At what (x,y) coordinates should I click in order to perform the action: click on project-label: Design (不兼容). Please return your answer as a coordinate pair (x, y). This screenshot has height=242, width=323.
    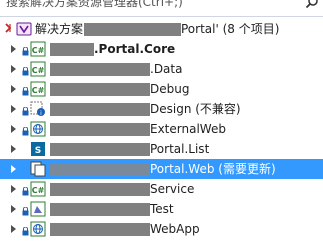
    Looking at the image, I should click on (195, 109).